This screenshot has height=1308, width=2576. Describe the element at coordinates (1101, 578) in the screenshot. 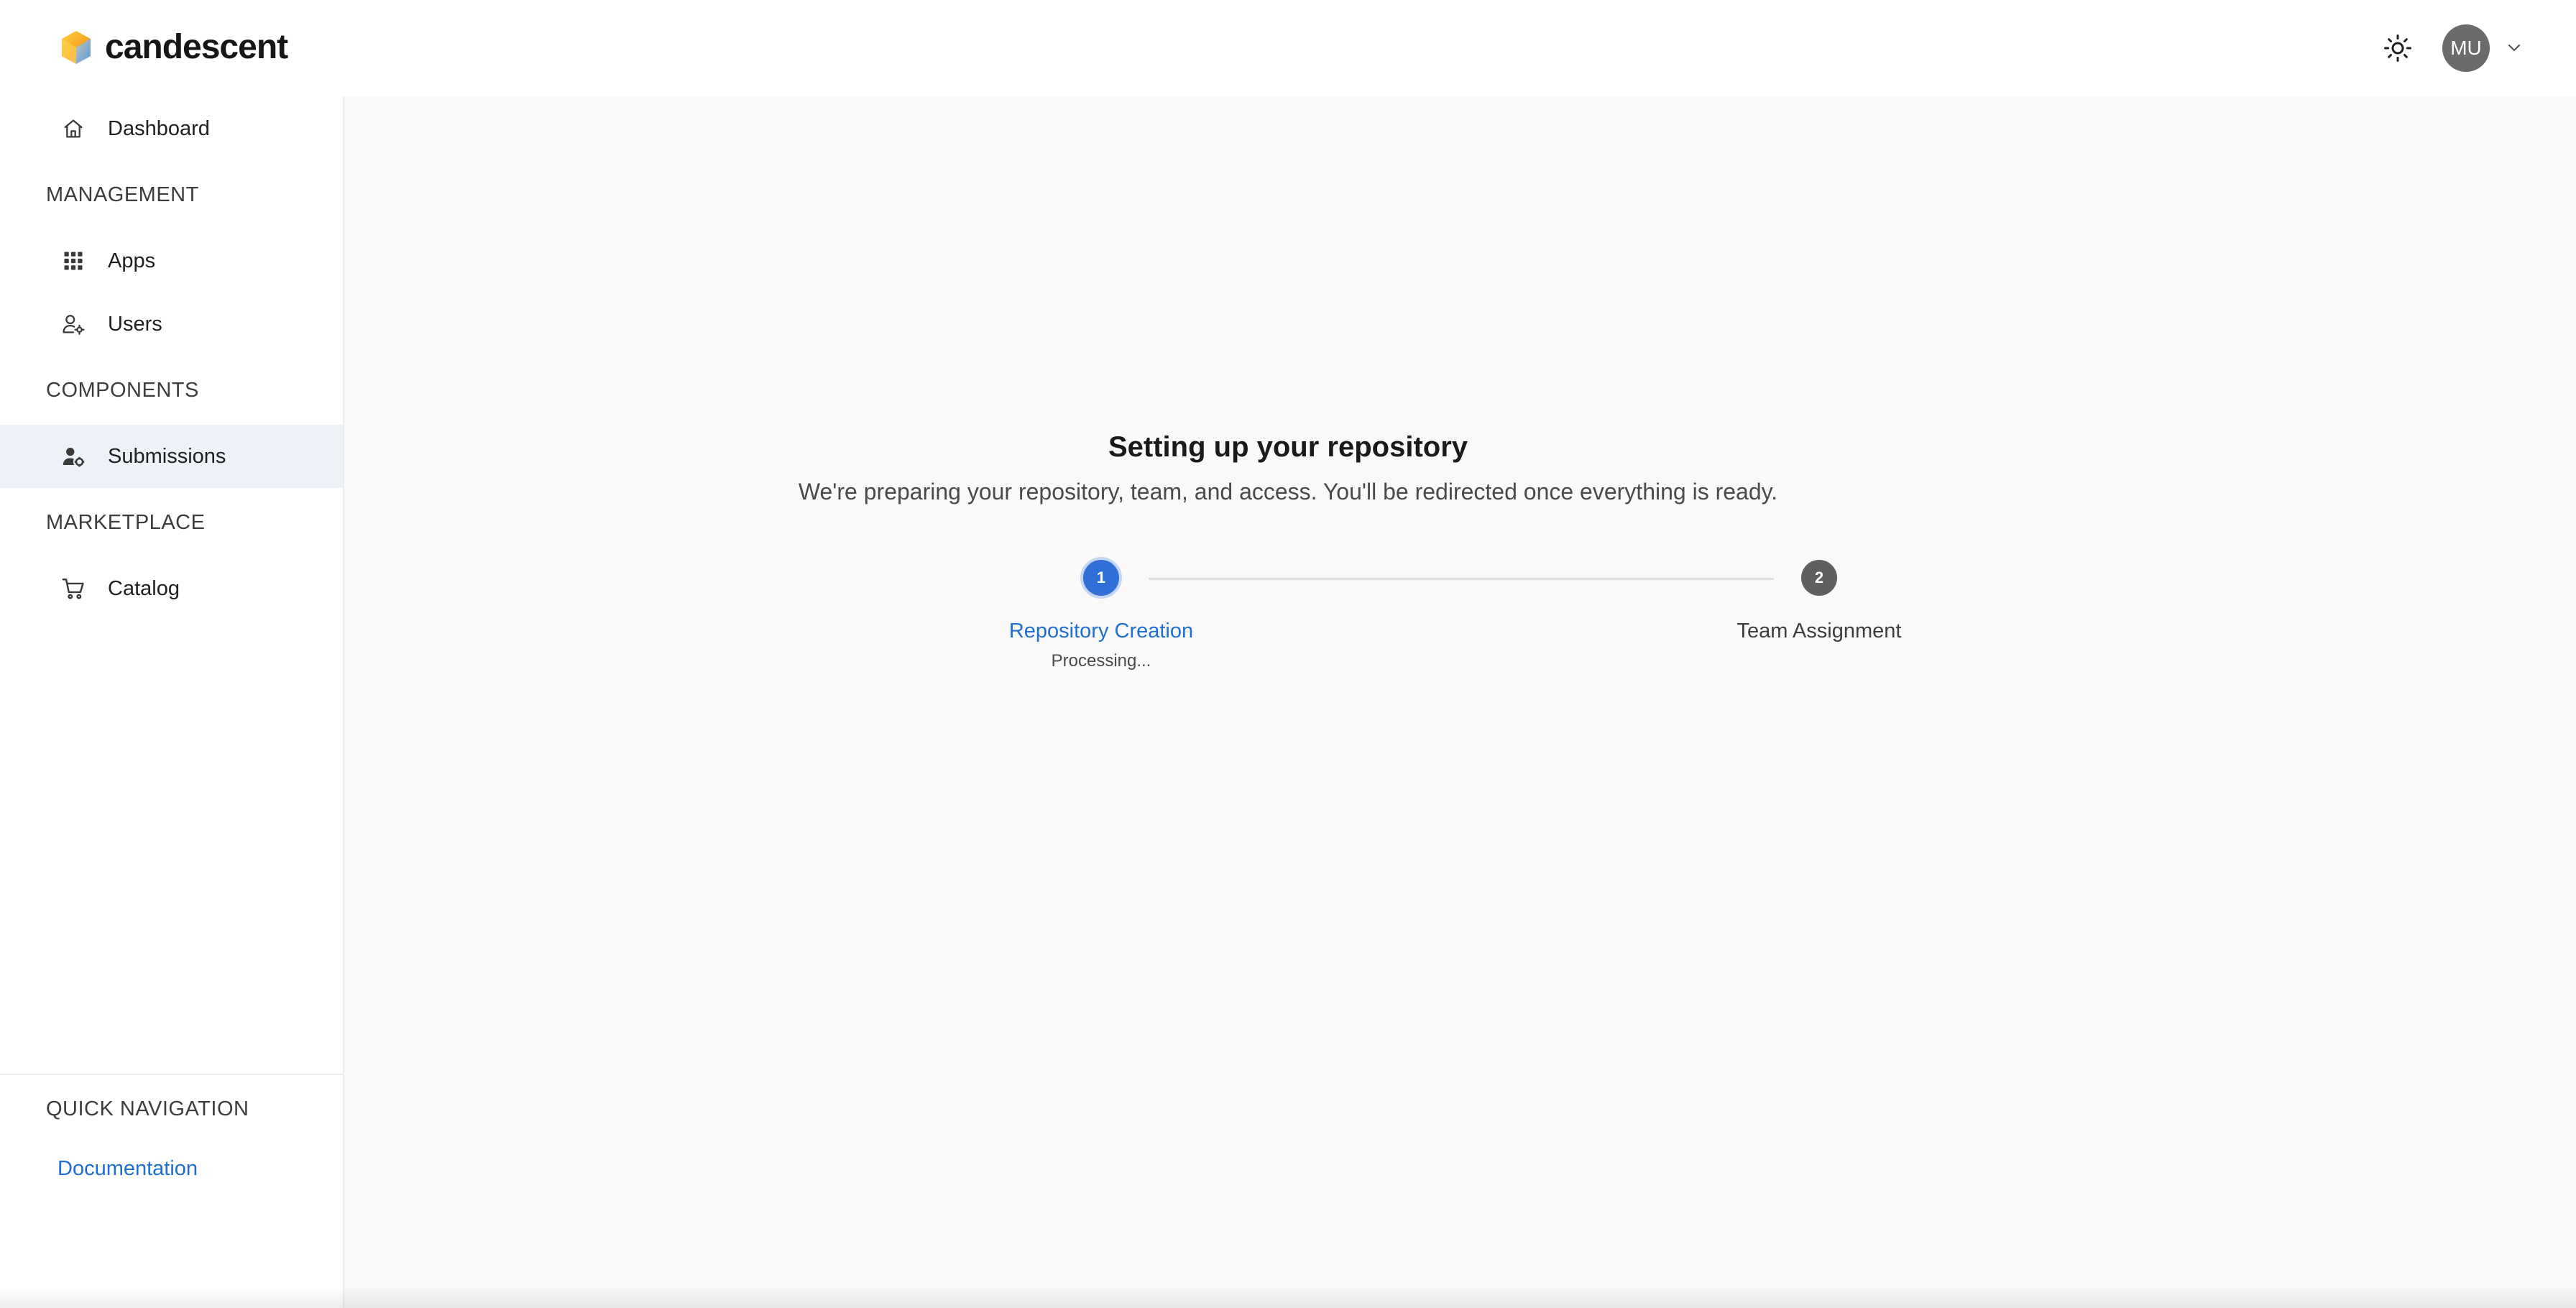

I see `step-1-indicator: 1` at that location.